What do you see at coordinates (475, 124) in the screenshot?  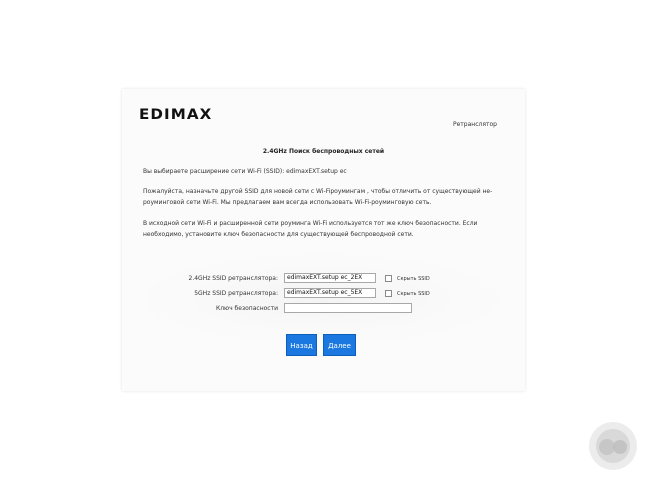 I see `mode-label: Ретранслятор` at bounding box center [475, 124].